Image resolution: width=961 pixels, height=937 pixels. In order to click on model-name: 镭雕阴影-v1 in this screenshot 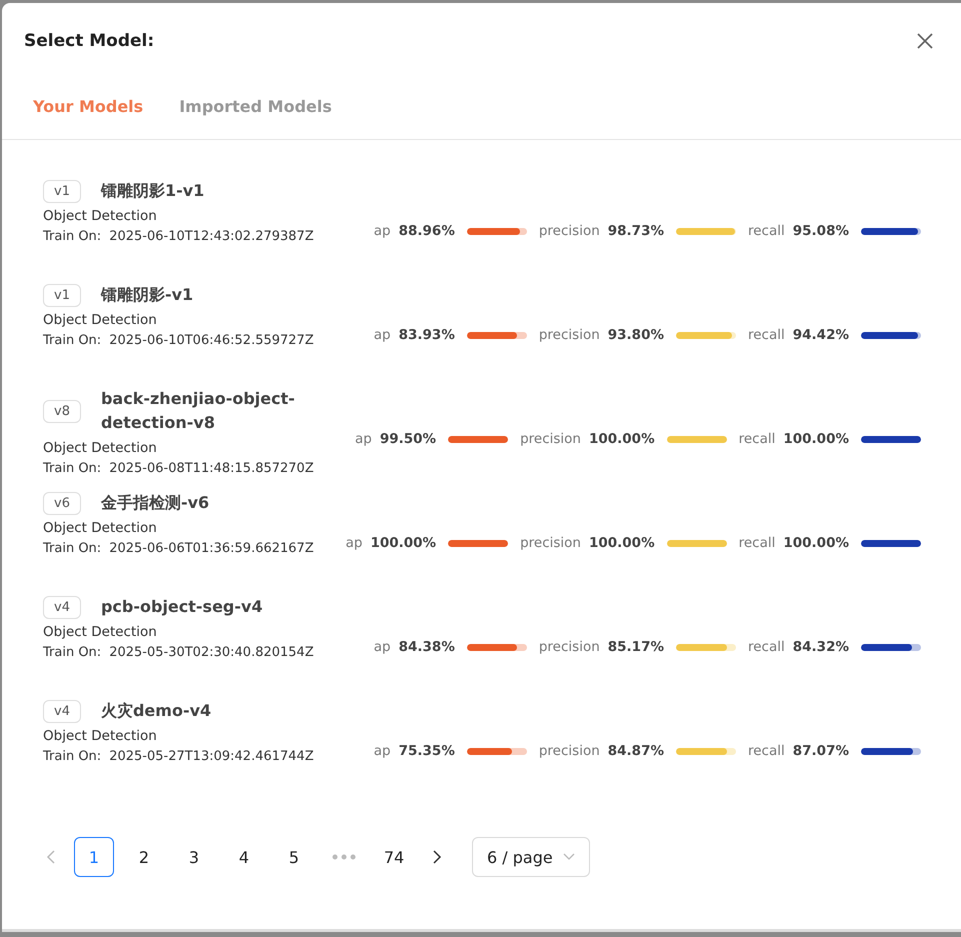, I will do `click(147, 295)`.